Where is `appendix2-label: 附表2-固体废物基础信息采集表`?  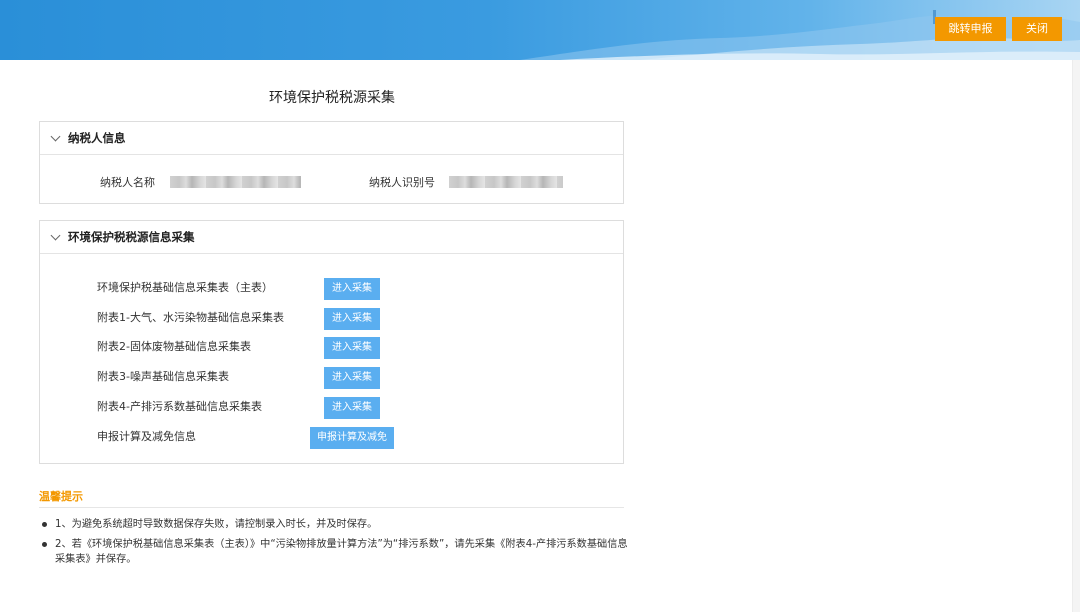
appendix2-label: 附表2-固体废物基础信息采集表 is located at coordinates (174, 346).